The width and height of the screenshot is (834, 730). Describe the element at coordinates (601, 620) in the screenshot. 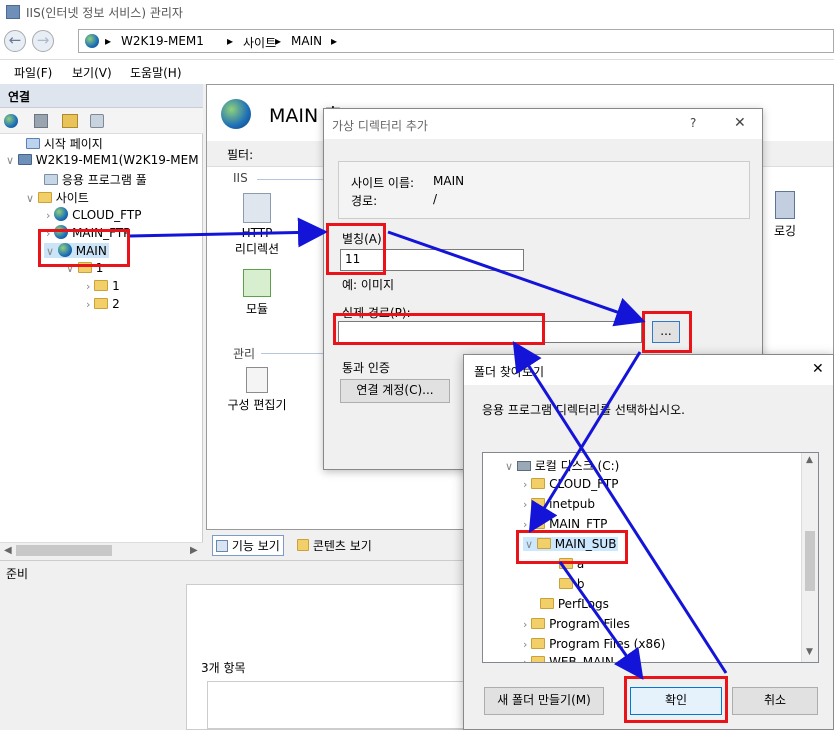

I see `arrow-folder-to-ok` at that location.